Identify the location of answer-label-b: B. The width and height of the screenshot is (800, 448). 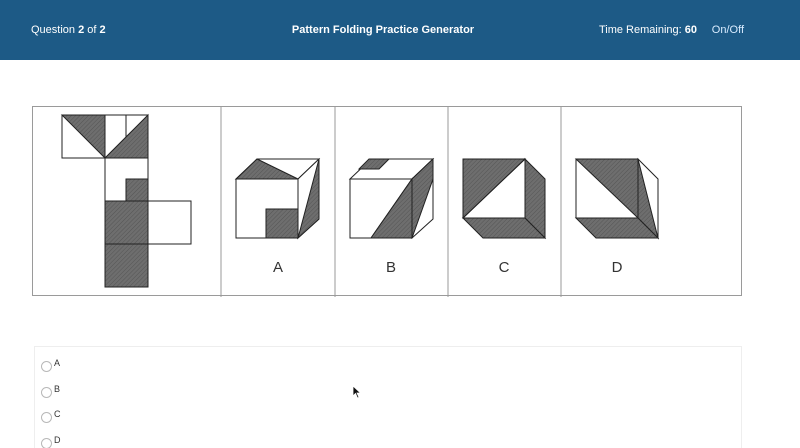
(57, 389).